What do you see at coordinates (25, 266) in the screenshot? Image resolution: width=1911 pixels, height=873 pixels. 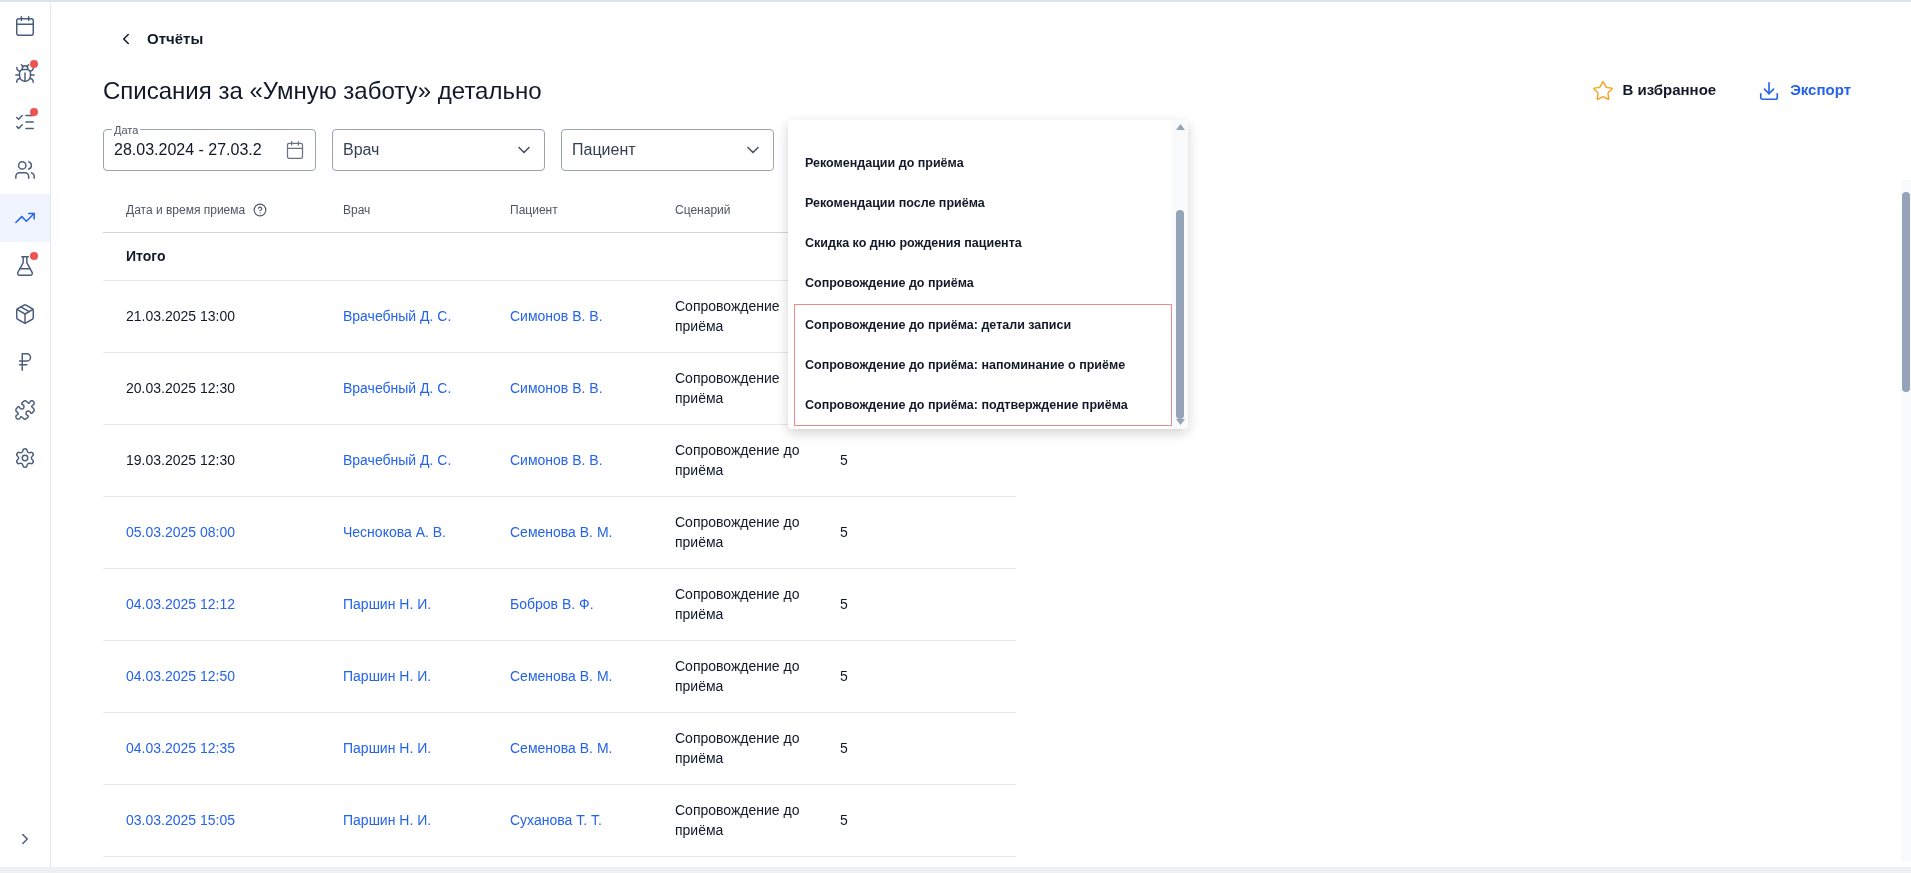 I see `flask-icon` at bounding box center [25, 266].